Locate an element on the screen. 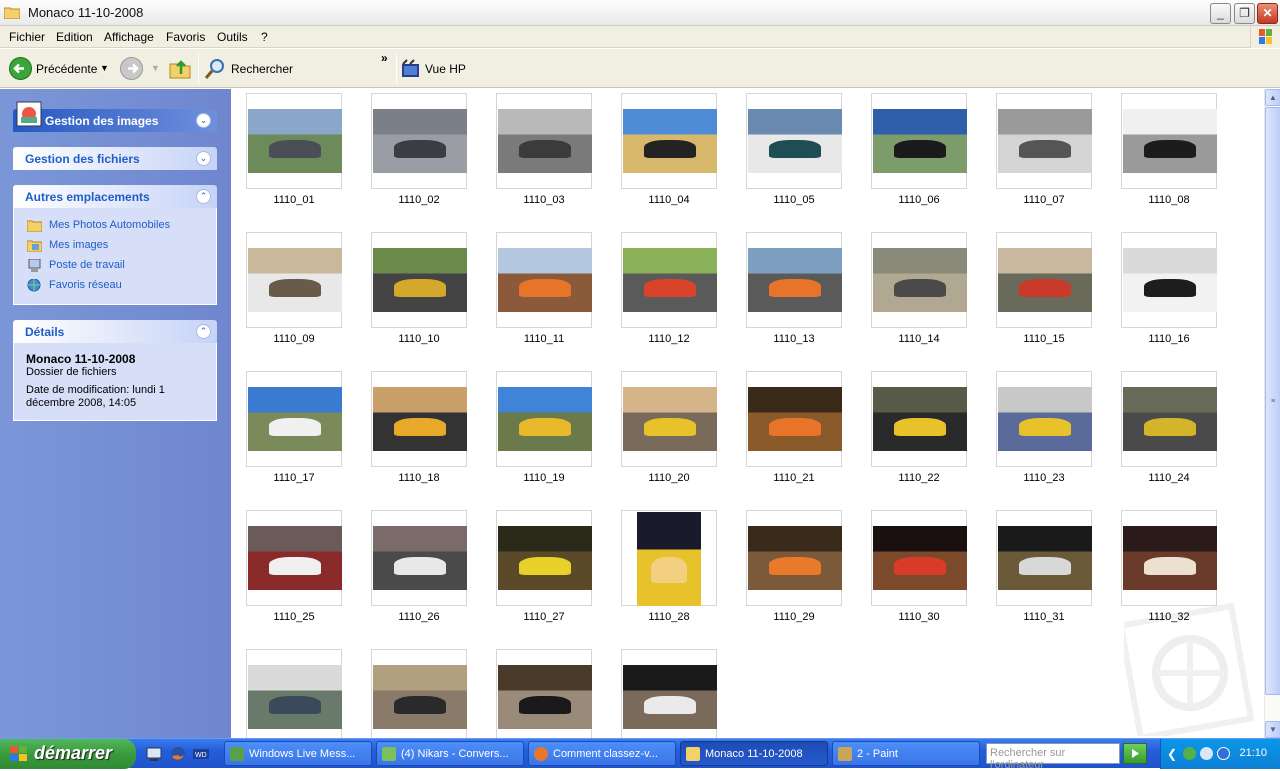  thumbnail-caption: 1110_01 is located at coordinates (294, 200).